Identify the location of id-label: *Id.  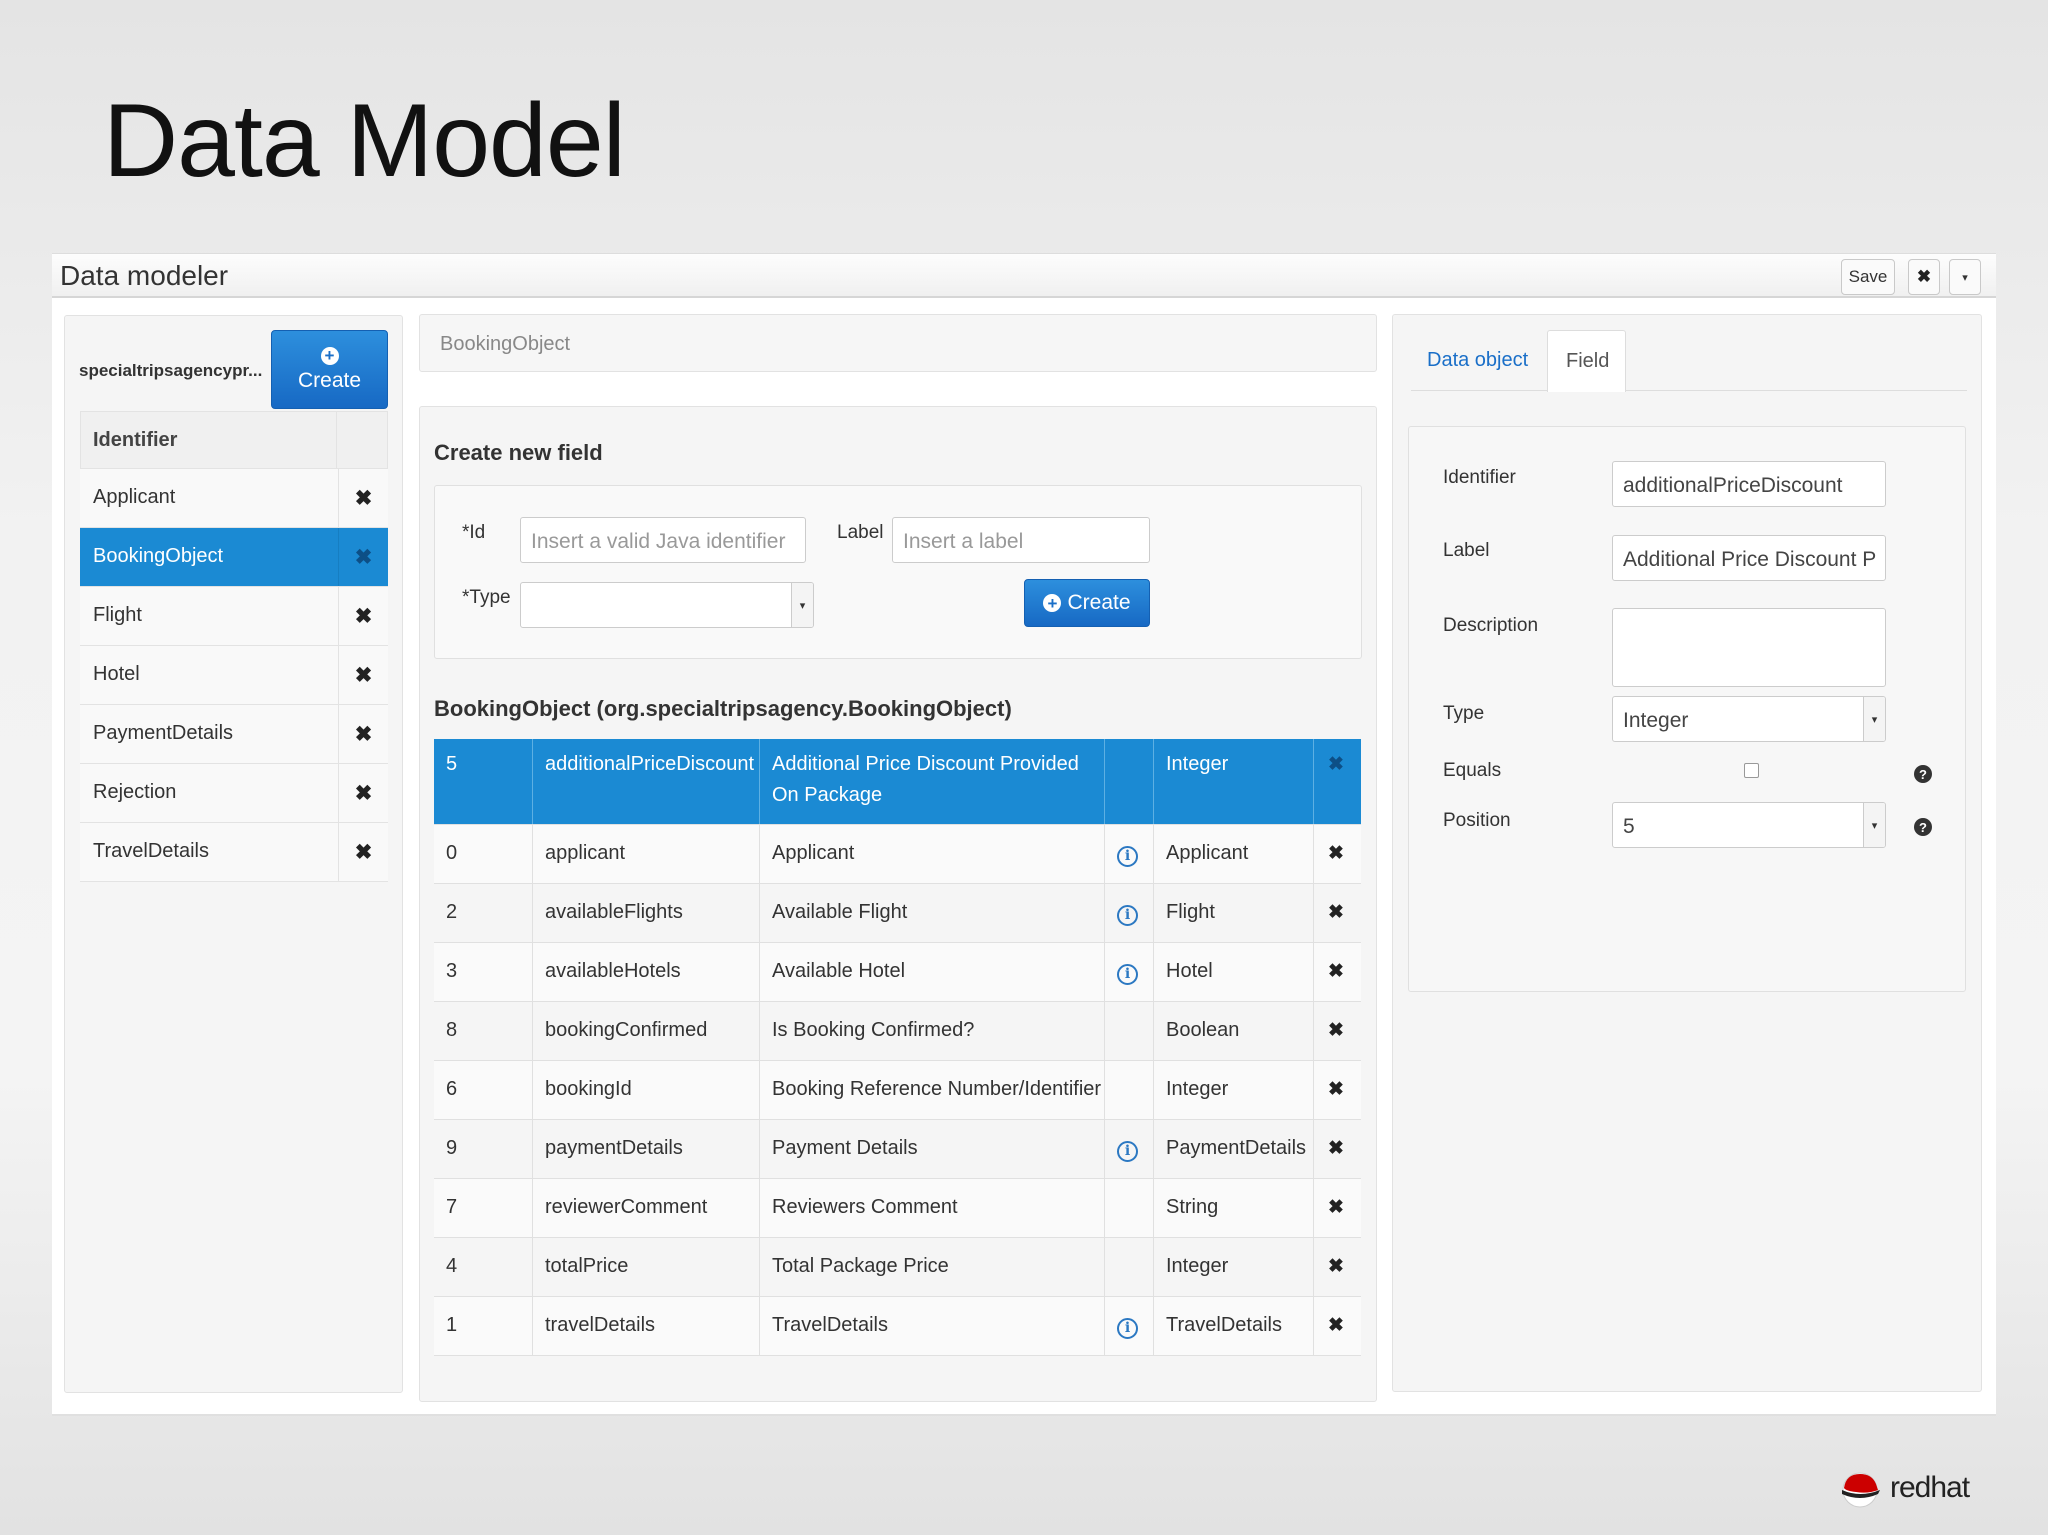
(474, 532).